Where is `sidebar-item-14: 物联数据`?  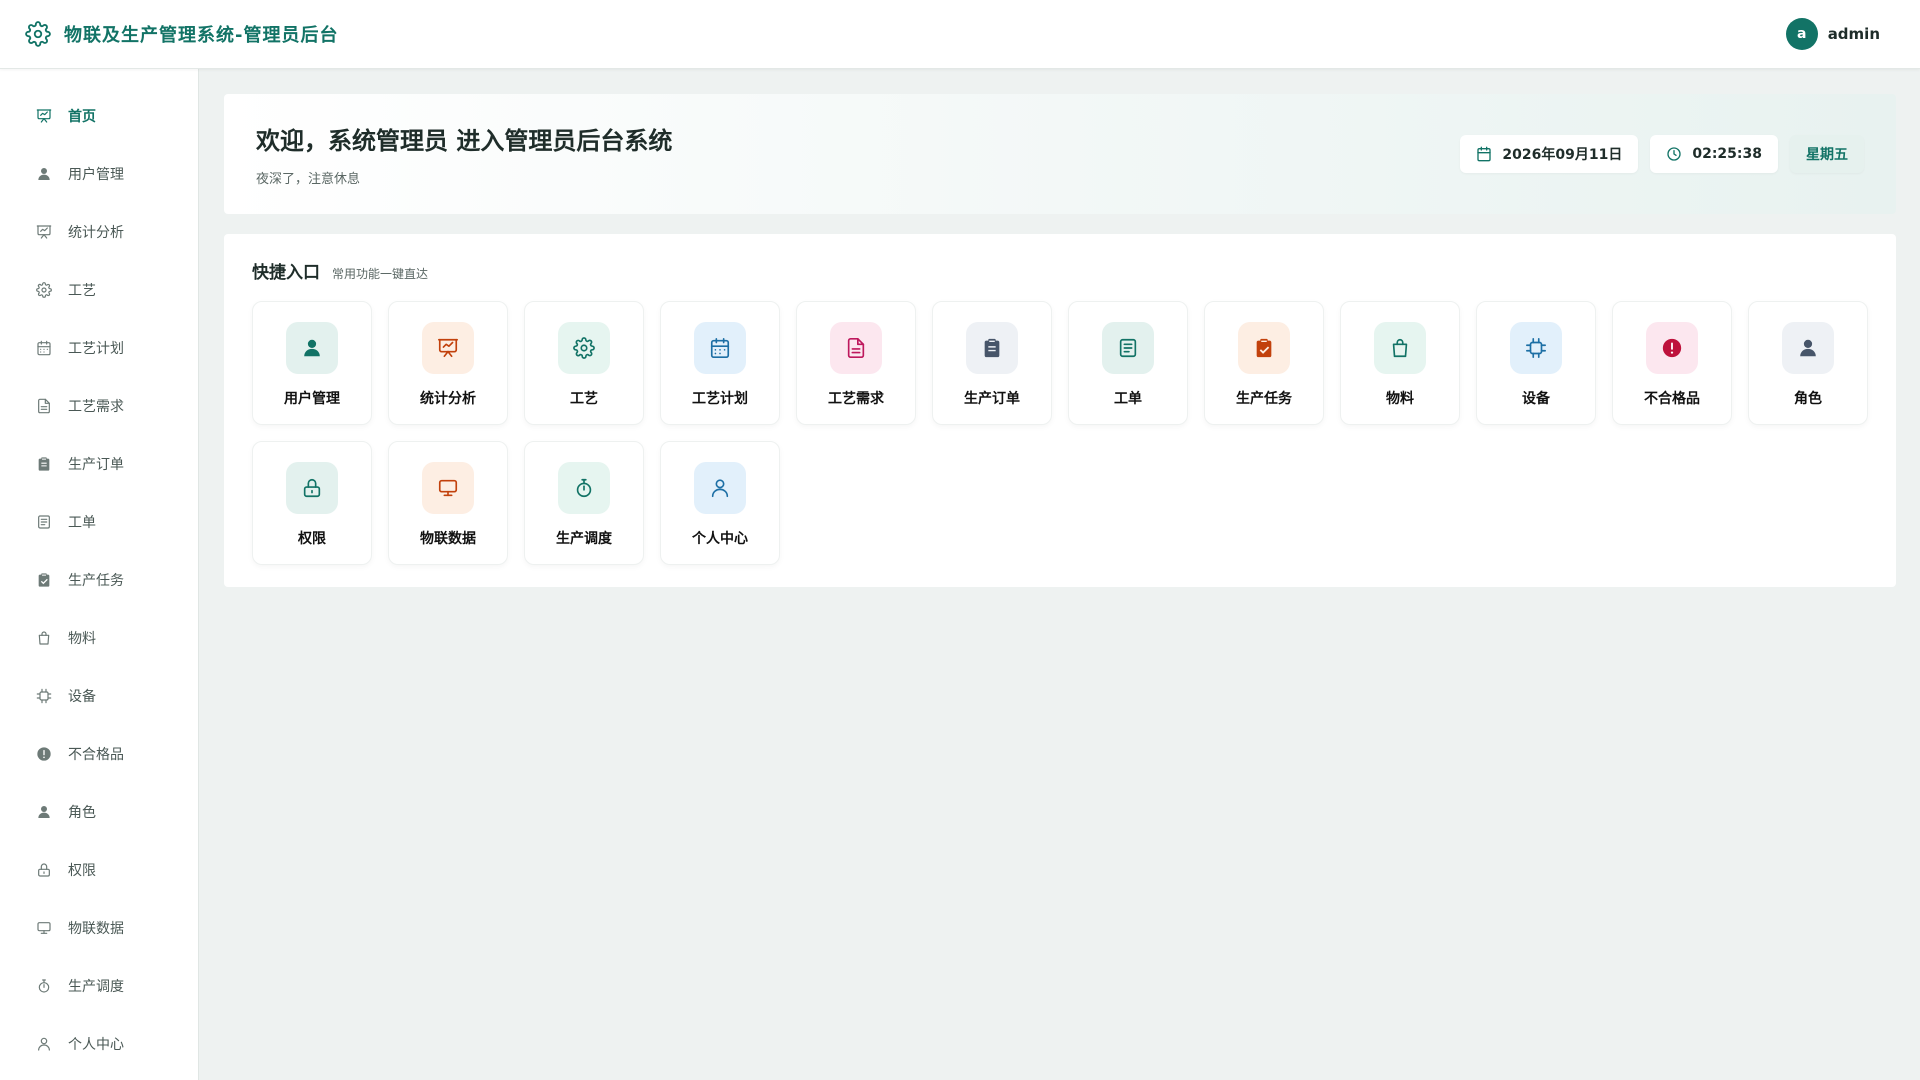 sidebar-item-14: 物联数据 is located at coordinates (99, 928).